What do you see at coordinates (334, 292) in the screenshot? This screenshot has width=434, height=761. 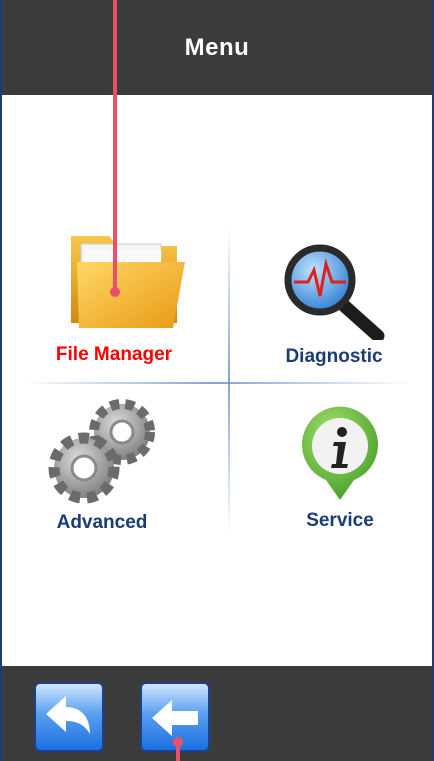 I see `magnifier-heartbeat-icon` at bounding box center [334, 292].